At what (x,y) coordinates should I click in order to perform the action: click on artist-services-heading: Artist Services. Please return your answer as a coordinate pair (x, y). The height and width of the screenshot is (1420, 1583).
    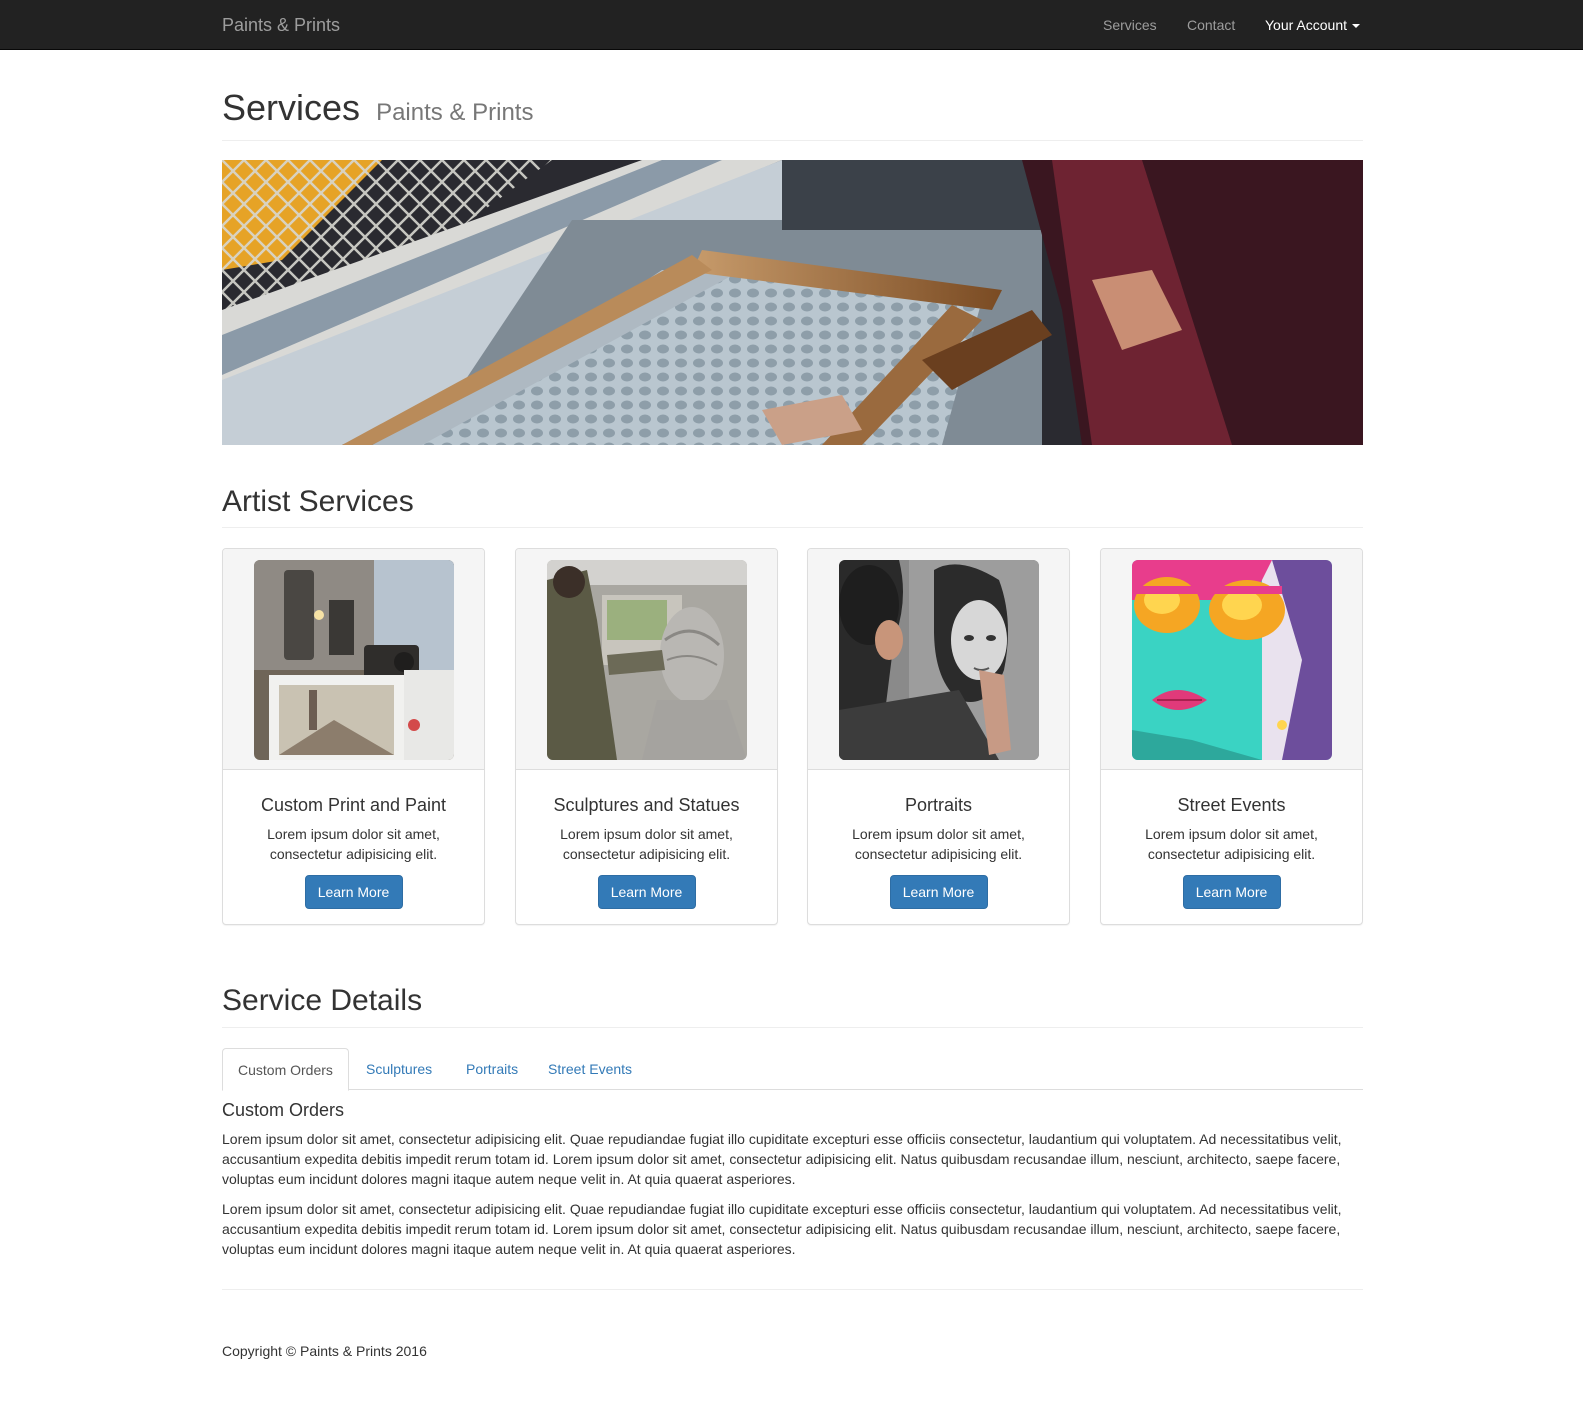
    Looking at the image, I should click on (792, 506).